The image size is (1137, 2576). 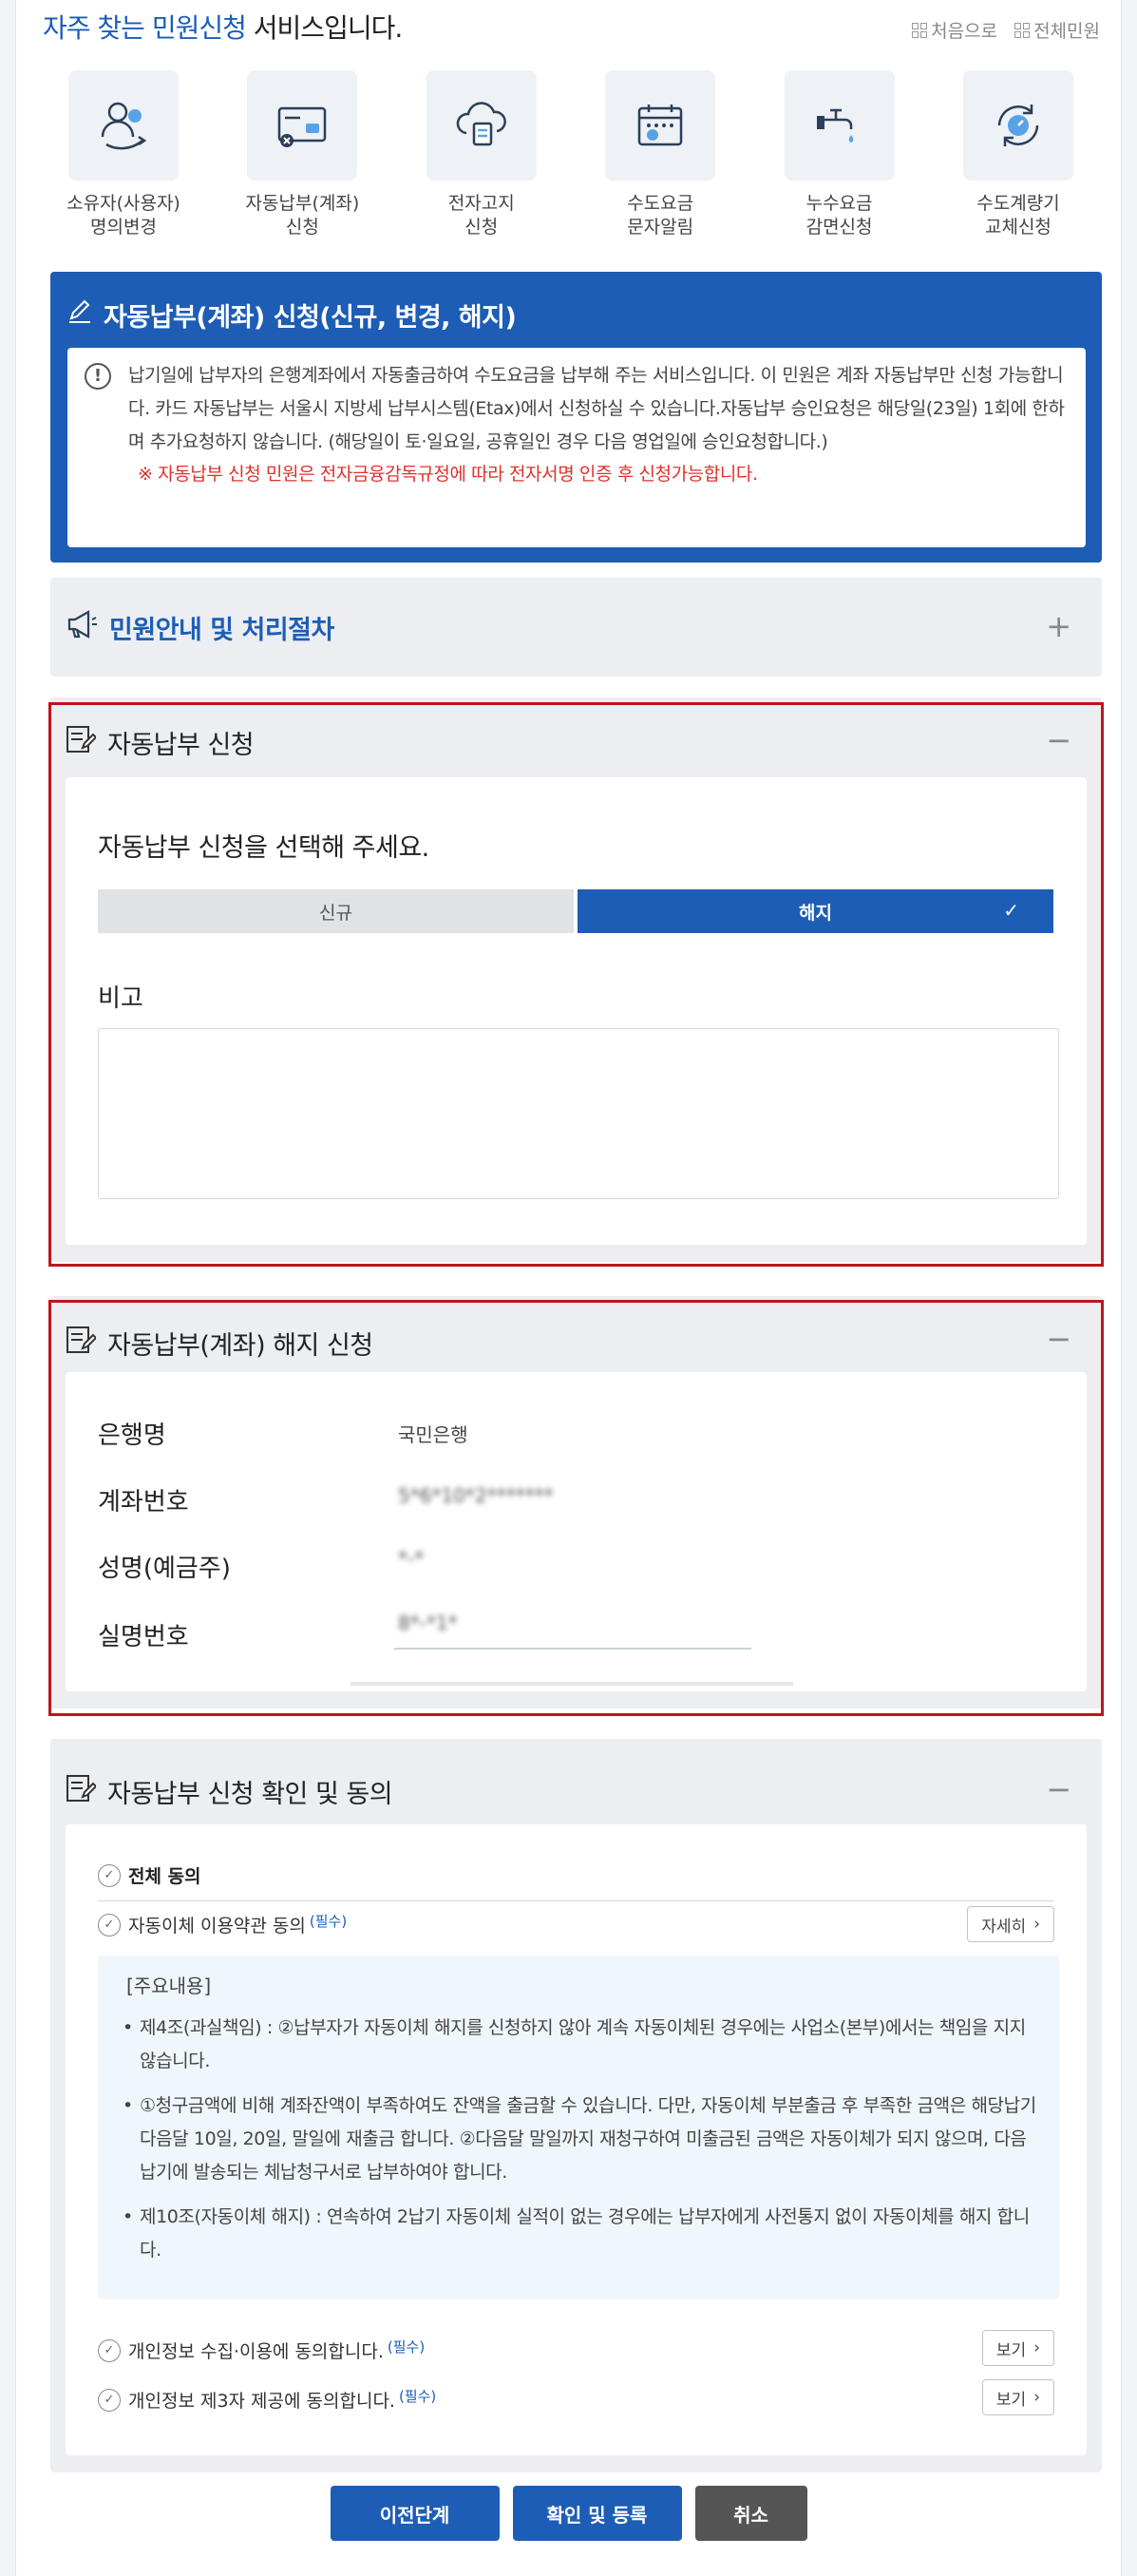 What do you see at coordinates (1059, 626) in the screenshot?
I see `guide-toggle: +` at bounding box center [1059, 626].